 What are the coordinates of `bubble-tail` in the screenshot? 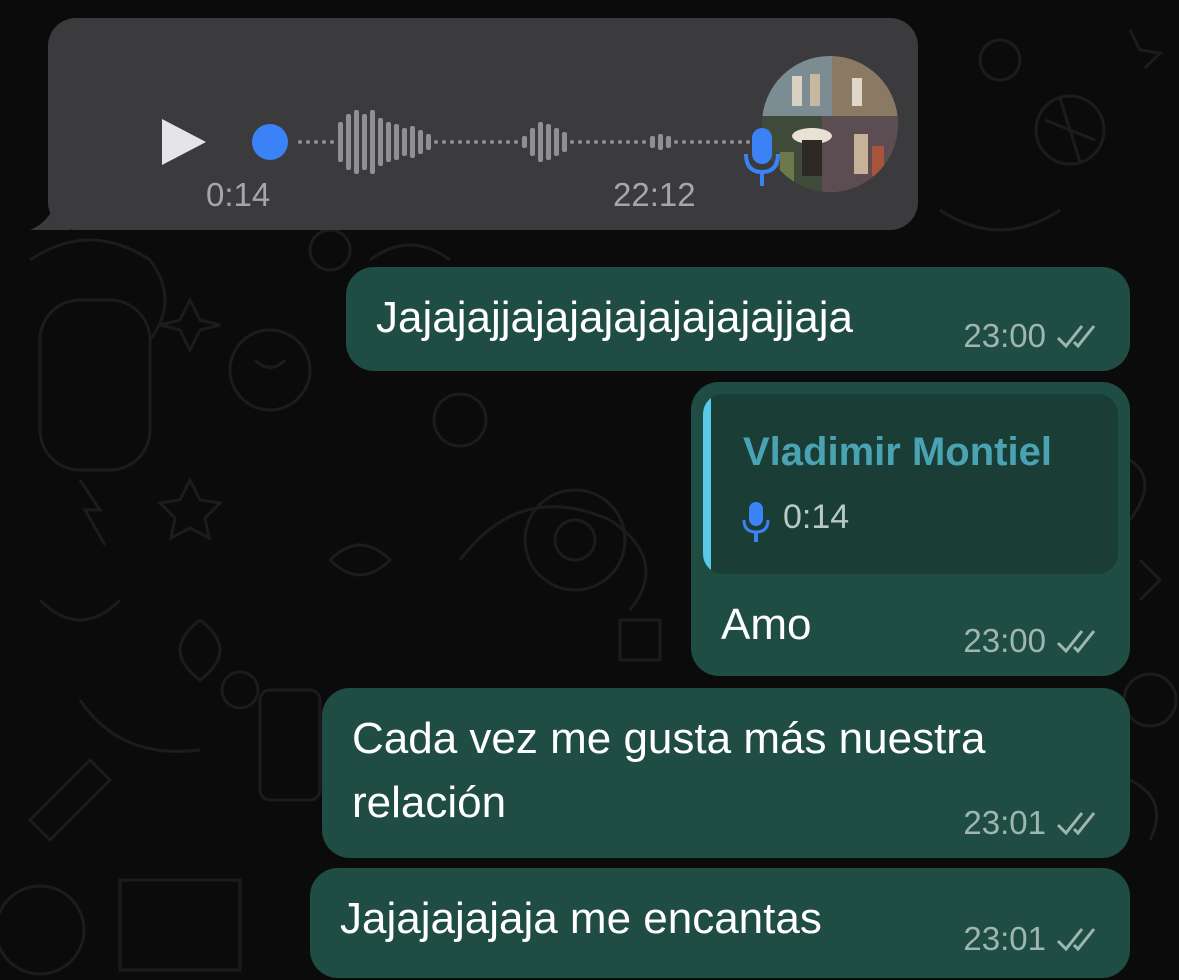 It's located at (50, 215).